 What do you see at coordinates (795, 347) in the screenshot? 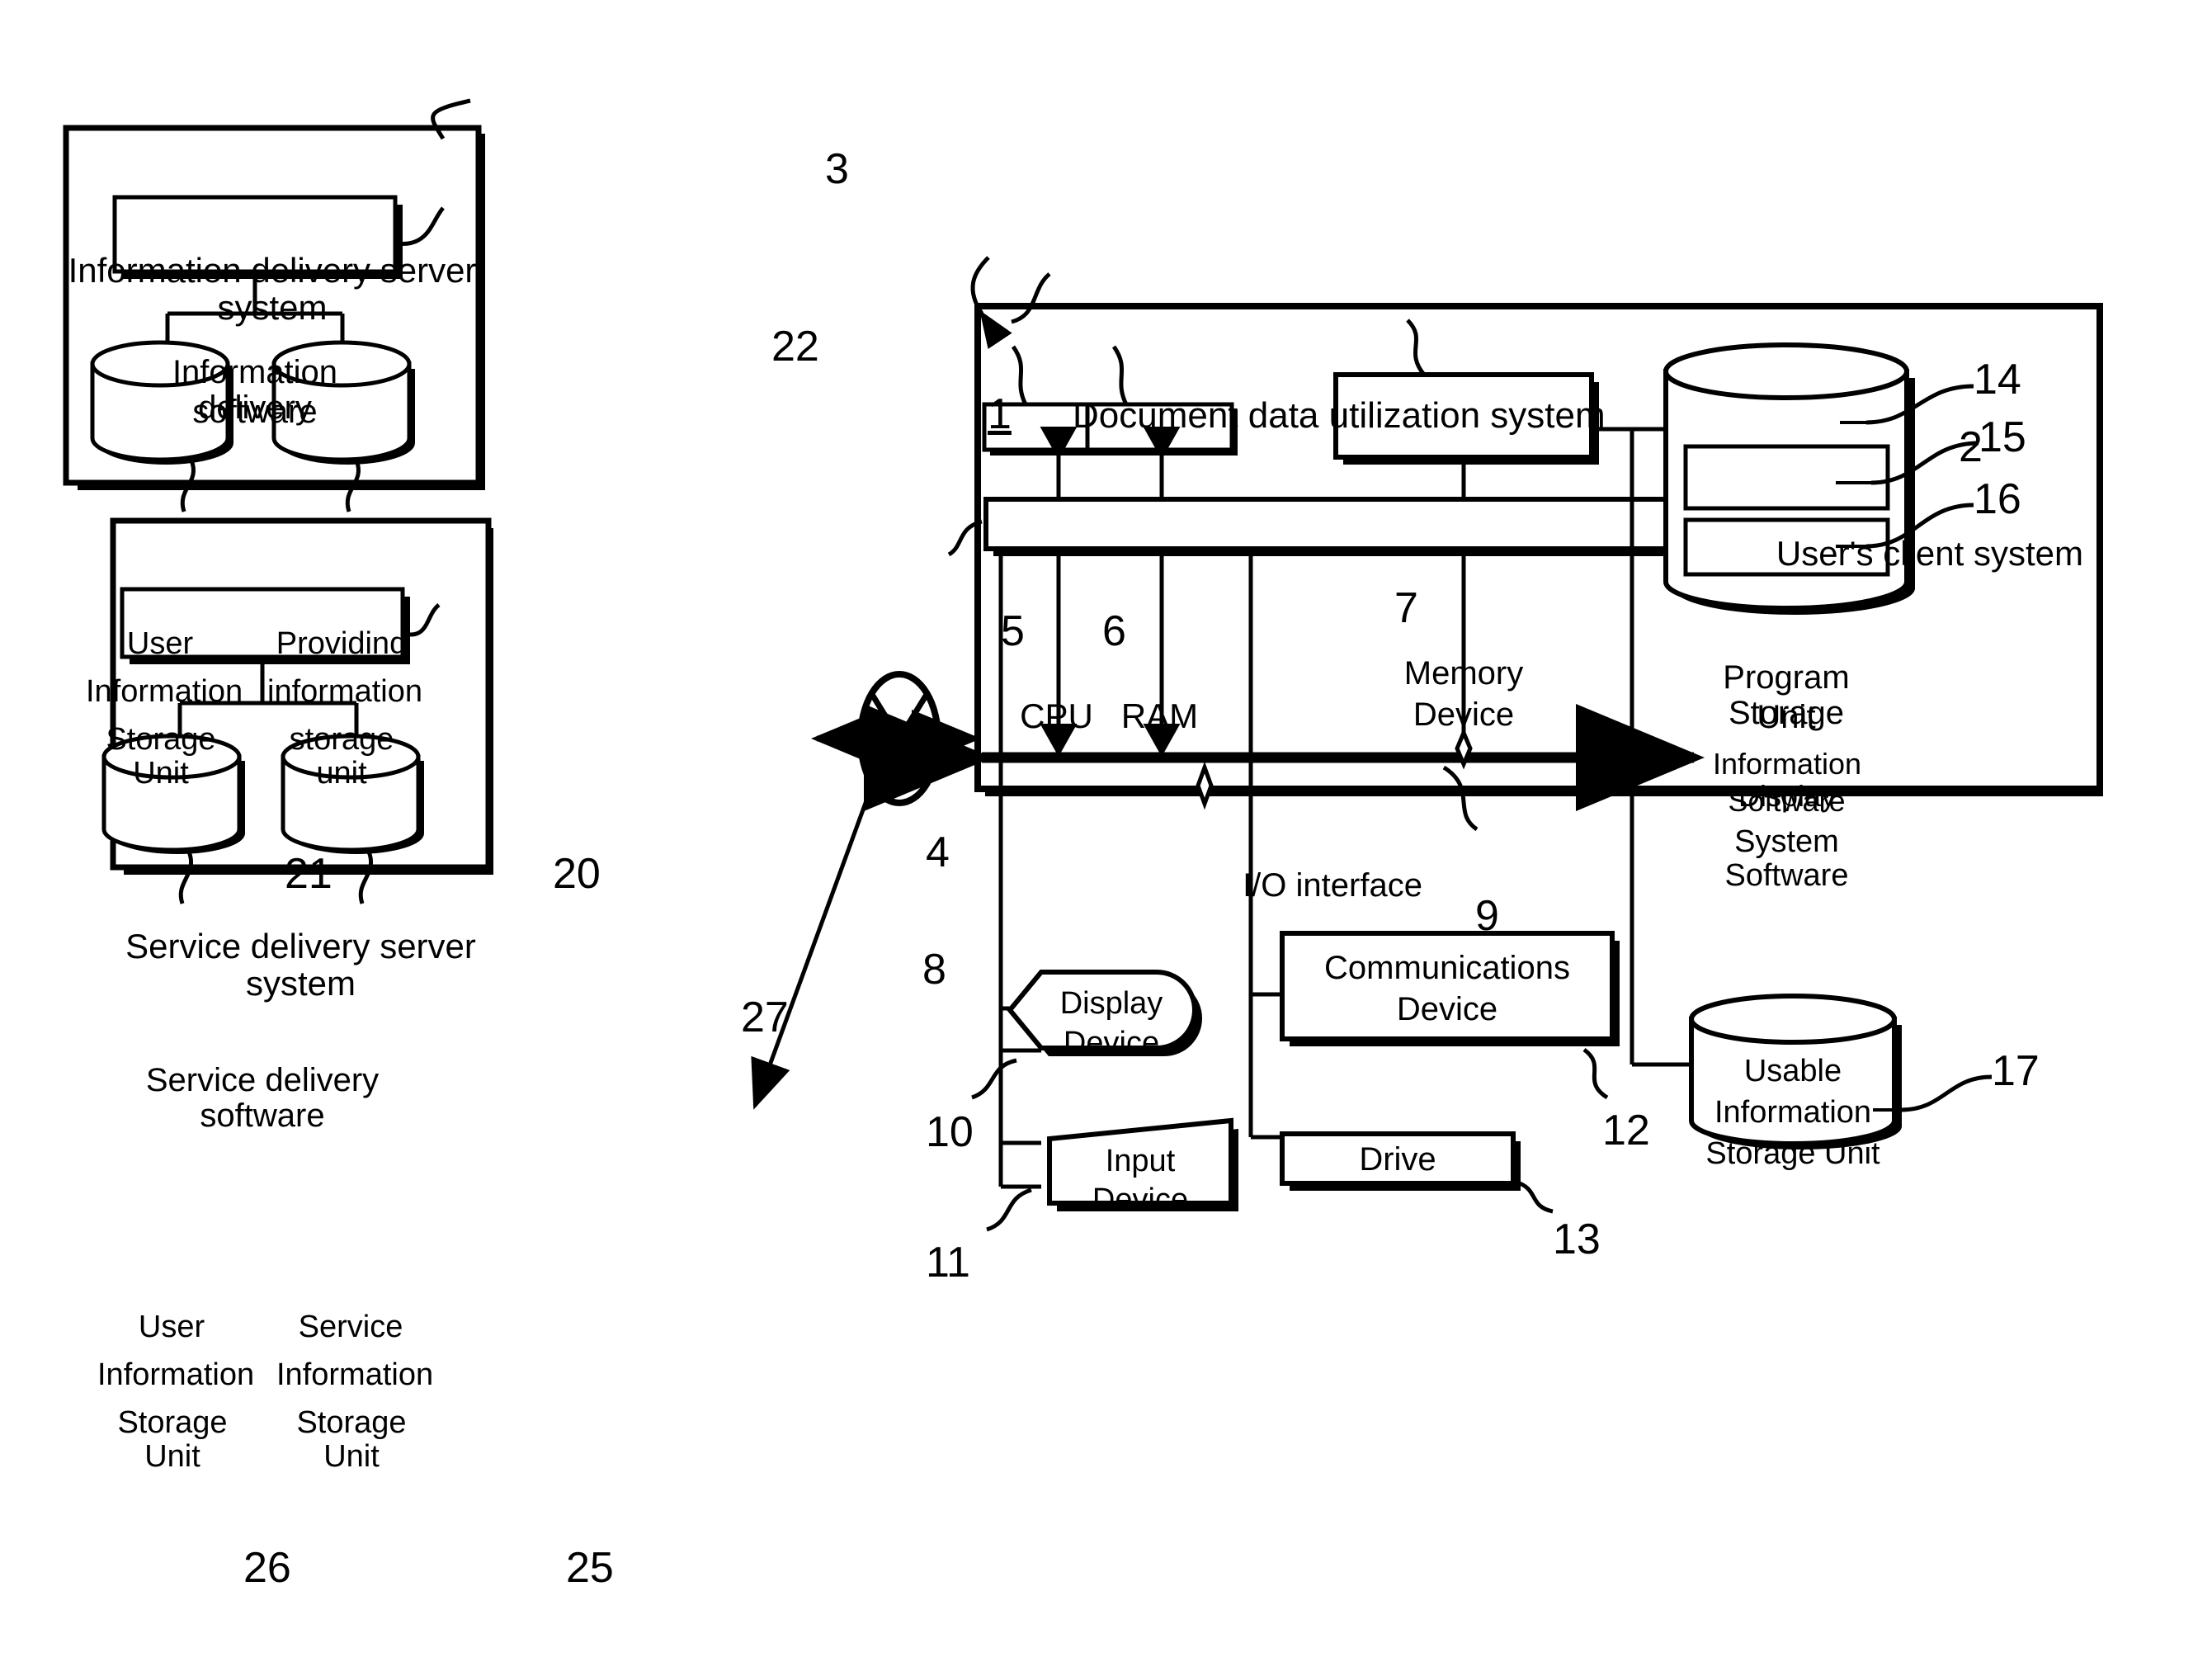
I see `ref-22: 22` at bounding box center [795, 347].